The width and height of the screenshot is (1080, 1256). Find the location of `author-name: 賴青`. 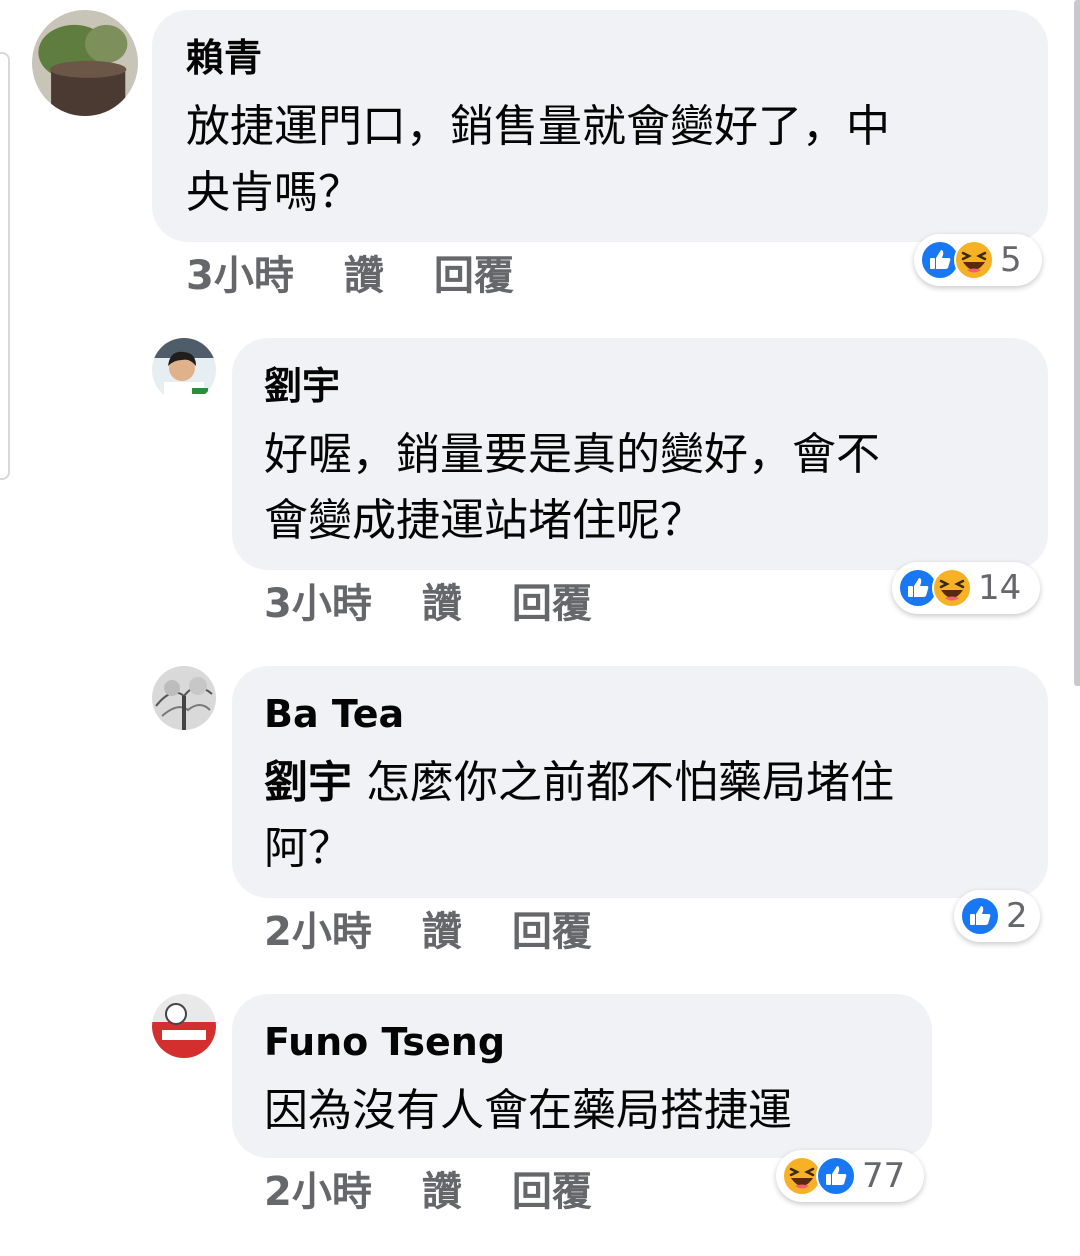

author-name: 賴青 is located at coordinates (224, 58).